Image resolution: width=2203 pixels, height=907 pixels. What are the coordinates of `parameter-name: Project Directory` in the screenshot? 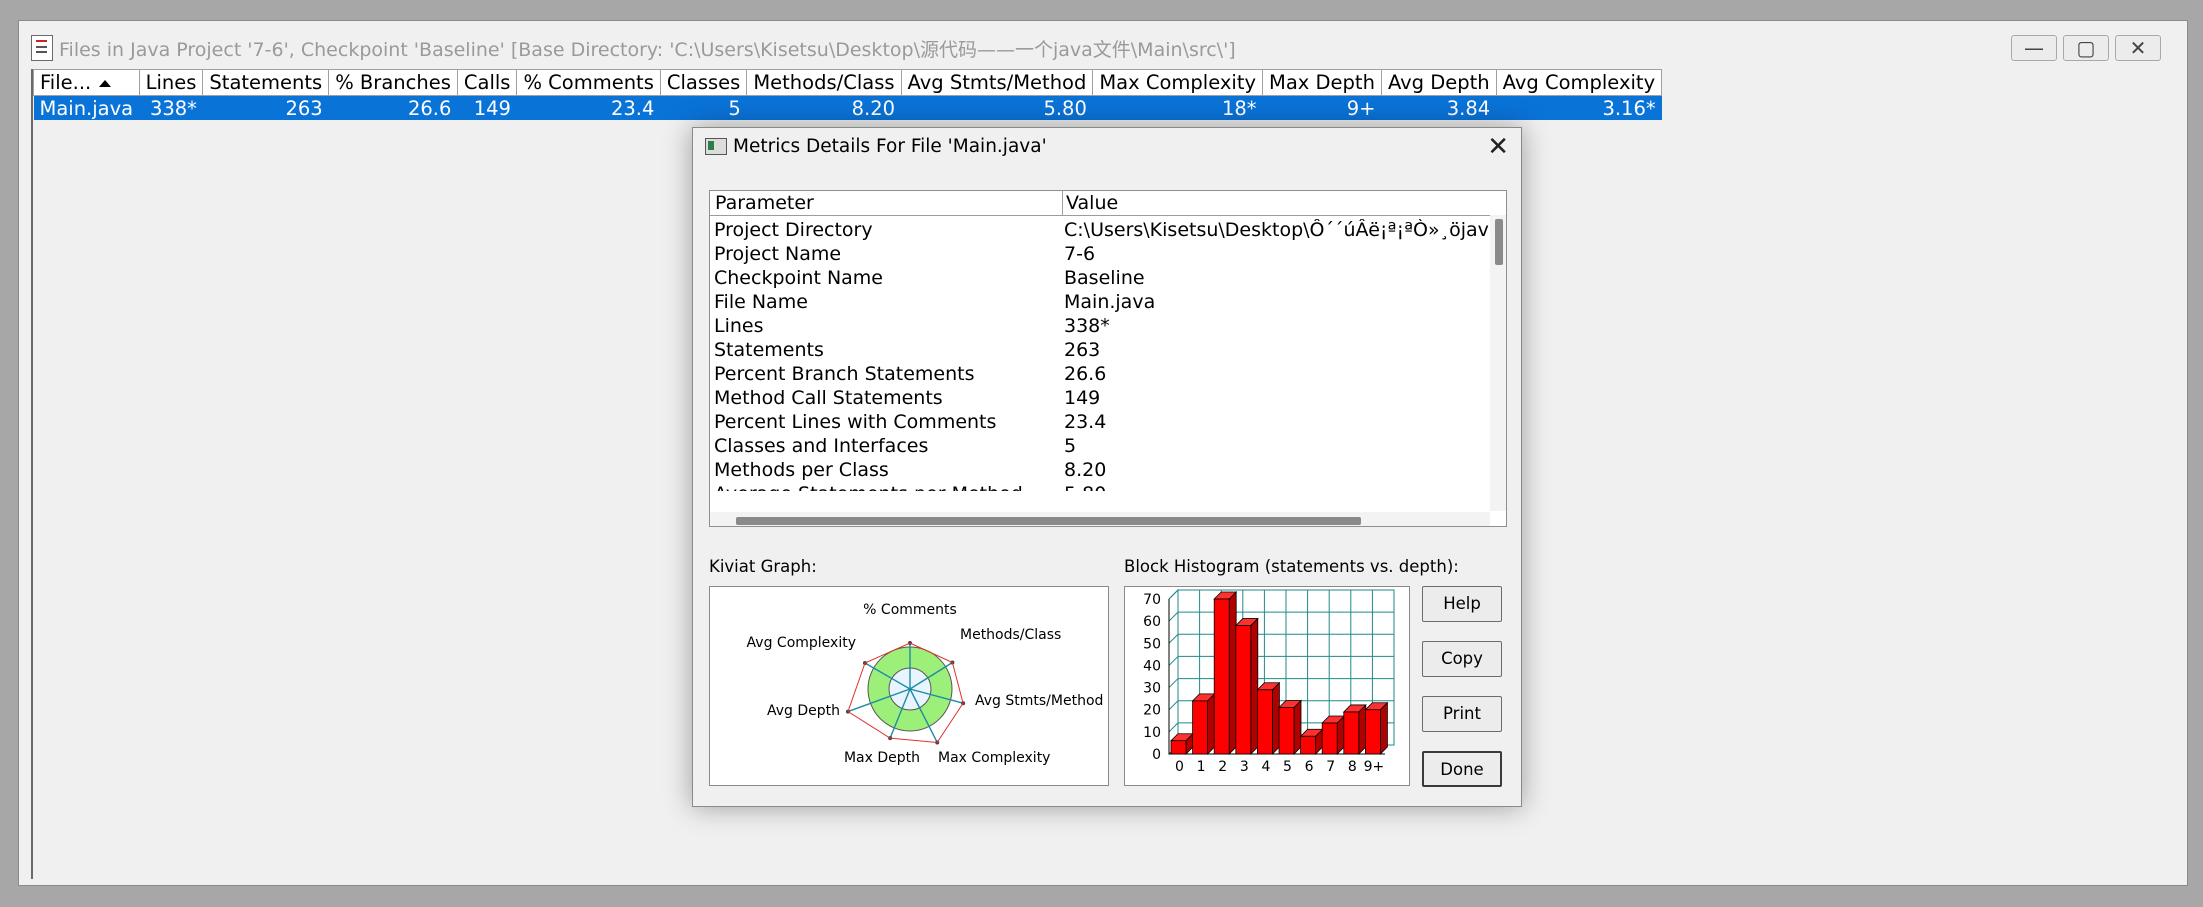 It's located at (793, 230).